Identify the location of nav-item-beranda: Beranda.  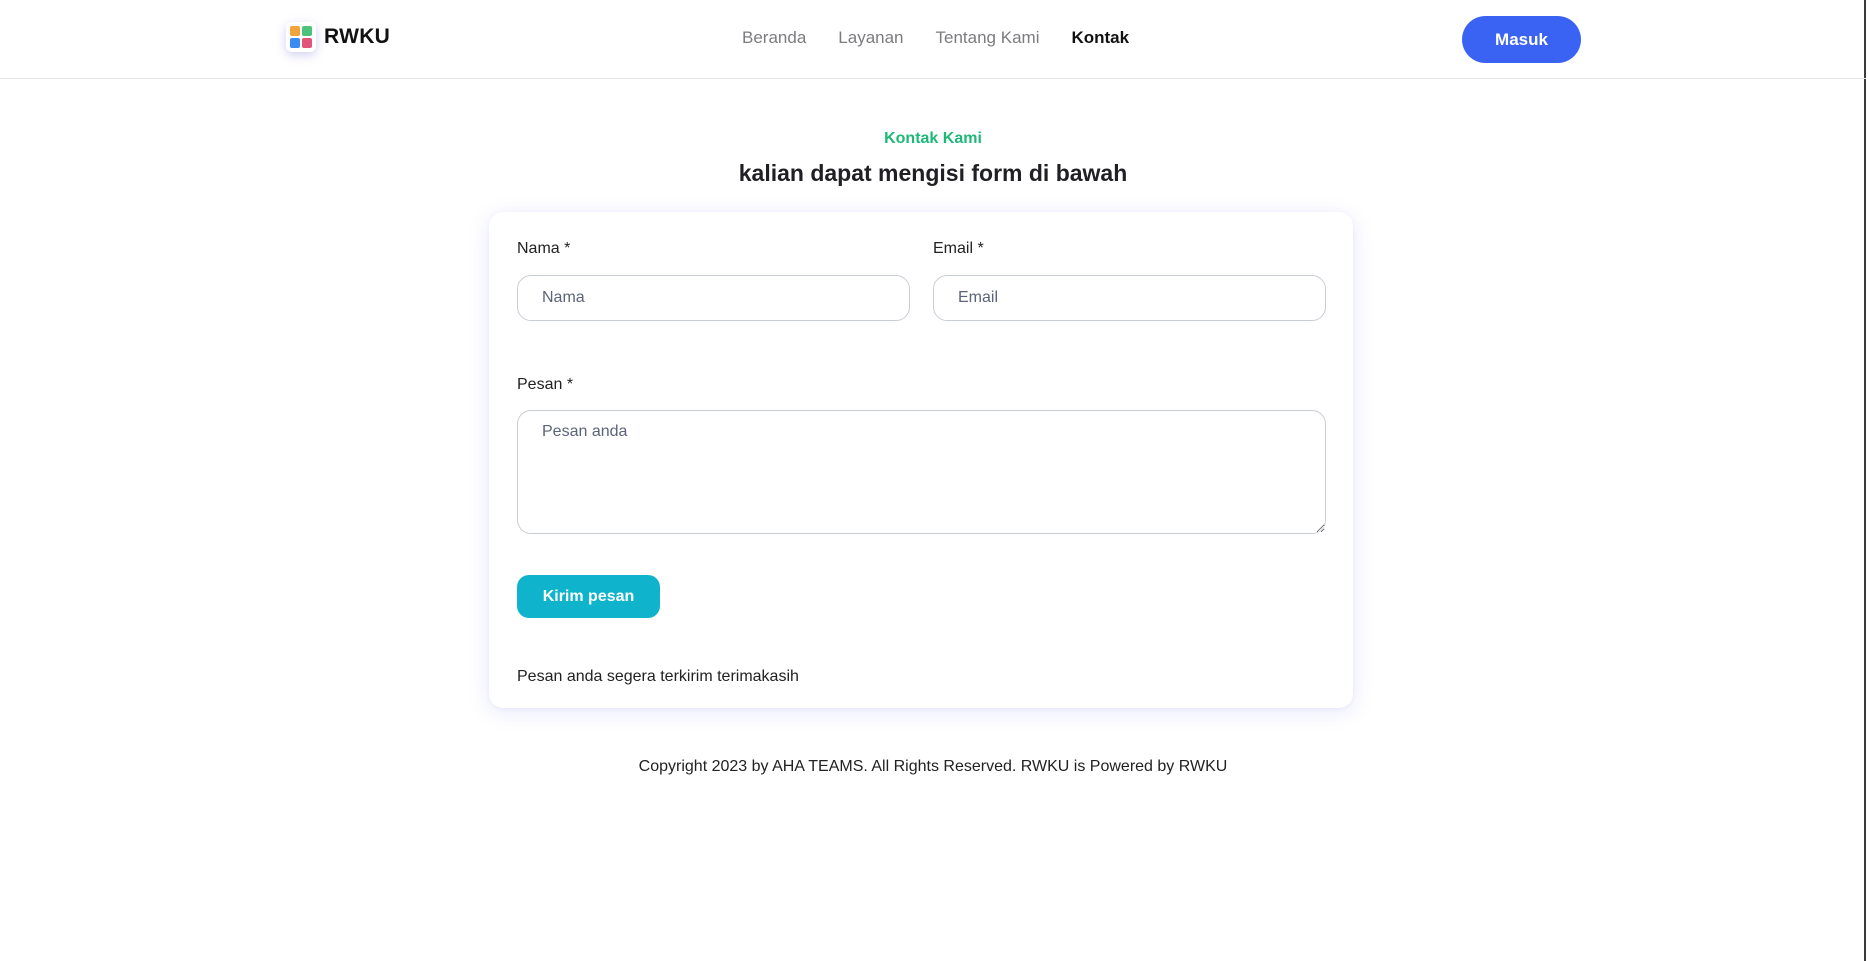
(774, 38).